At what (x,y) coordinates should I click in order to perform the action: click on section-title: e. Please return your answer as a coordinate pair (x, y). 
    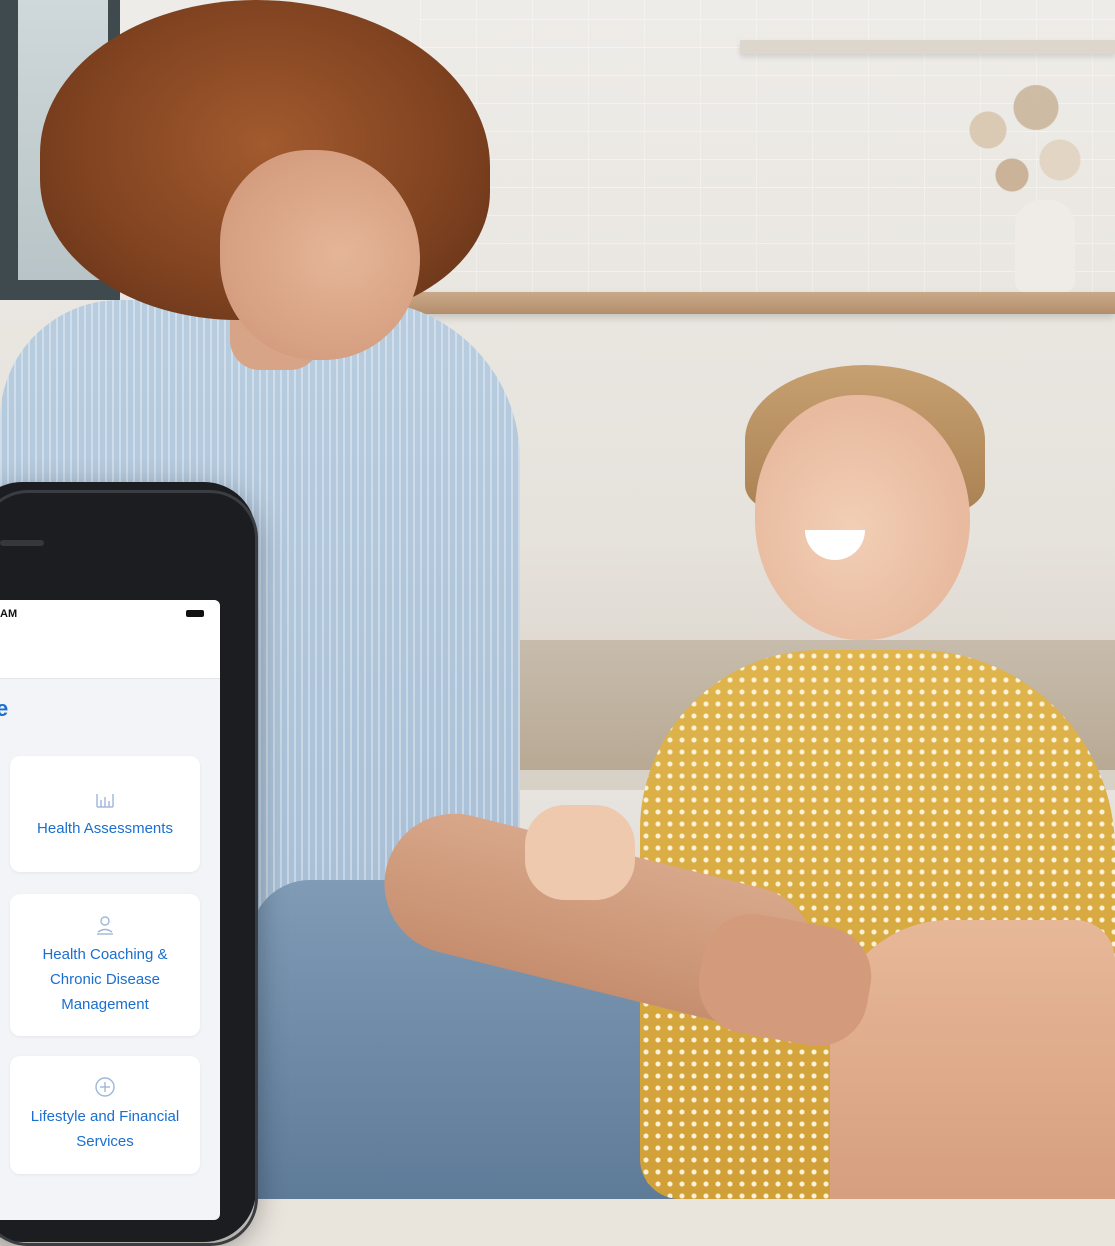
    Looking at the image, I should click on (4, 708).